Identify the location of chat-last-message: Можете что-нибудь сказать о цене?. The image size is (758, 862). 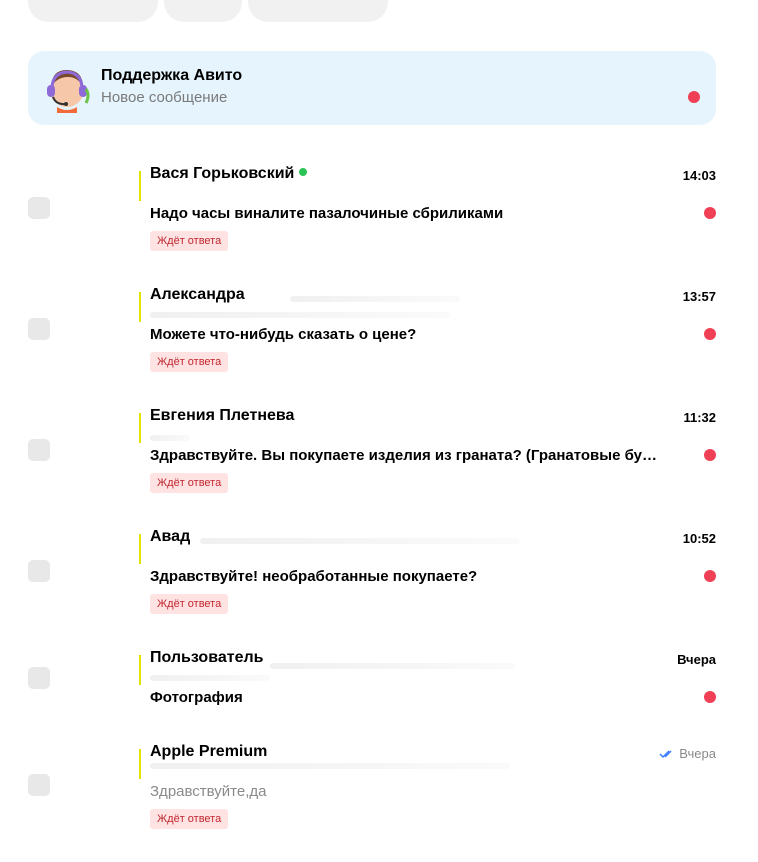
(283, 334).